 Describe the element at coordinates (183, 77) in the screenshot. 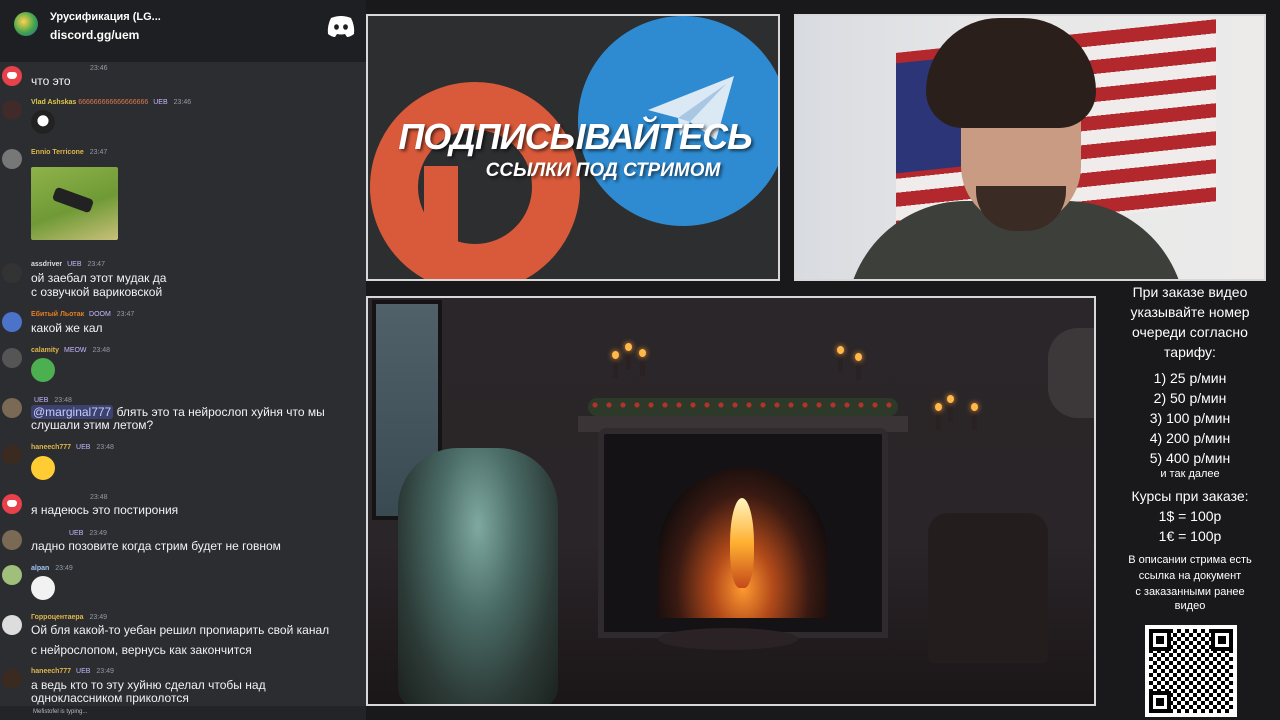

I see `chat-message: 23:46 что это` at that location.